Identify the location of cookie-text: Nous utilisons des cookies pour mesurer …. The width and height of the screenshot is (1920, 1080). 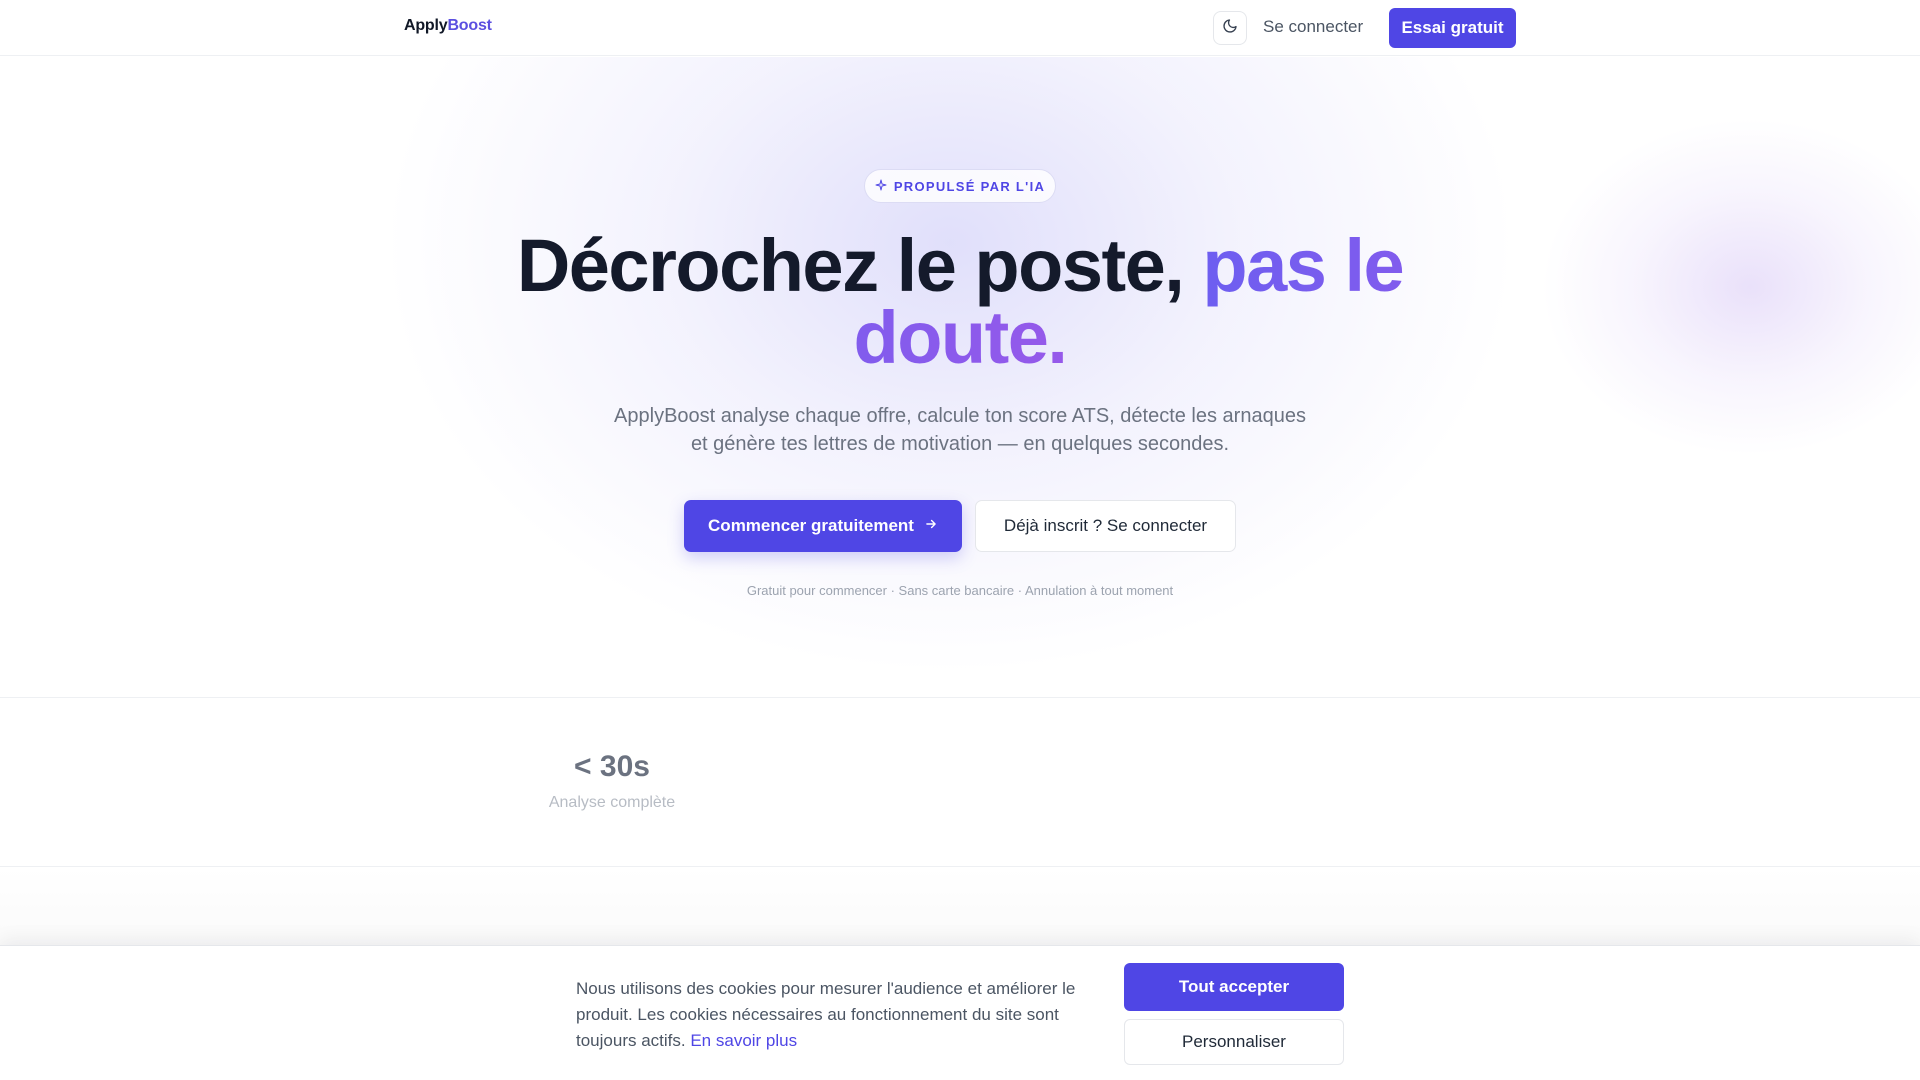
(836, 1015).